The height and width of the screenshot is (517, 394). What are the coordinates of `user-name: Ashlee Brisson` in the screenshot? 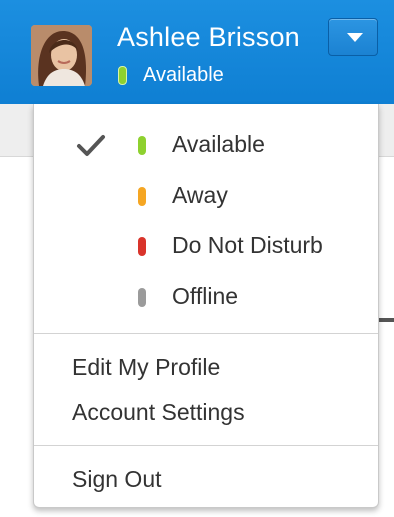 It's located at (208, 37).